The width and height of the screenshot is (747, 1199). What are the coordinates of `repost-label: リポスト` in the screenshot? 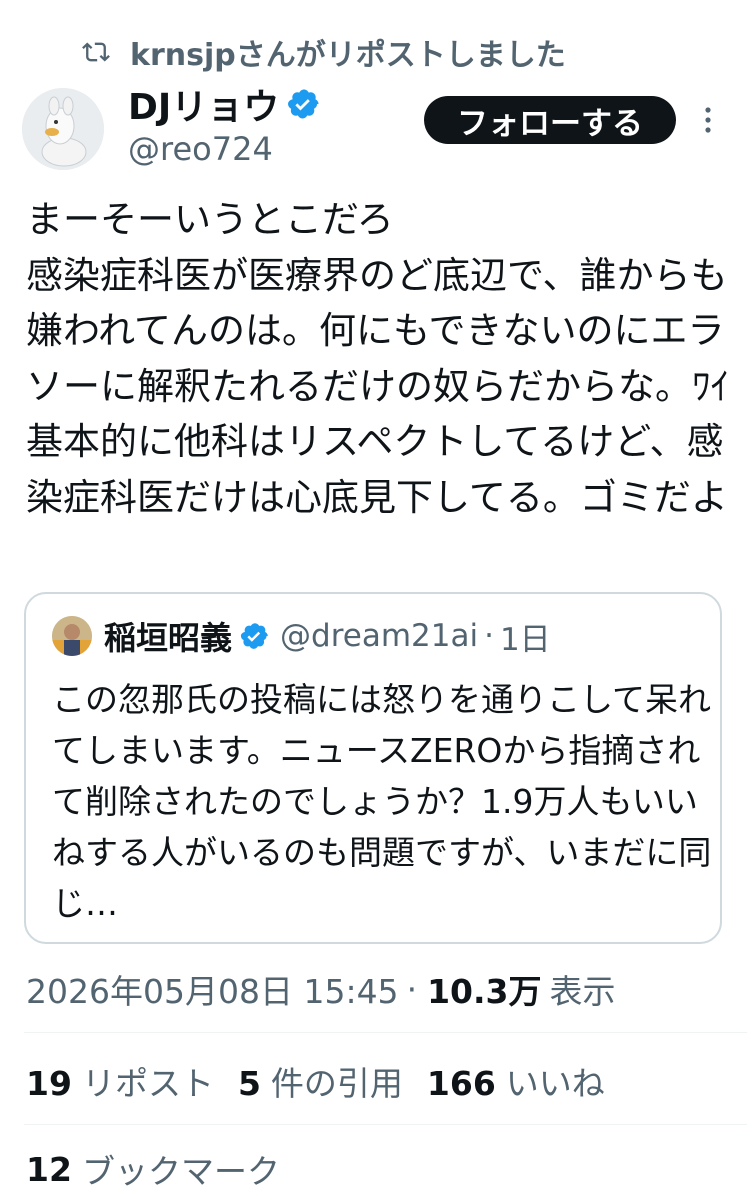 It's located at (147, 1083).